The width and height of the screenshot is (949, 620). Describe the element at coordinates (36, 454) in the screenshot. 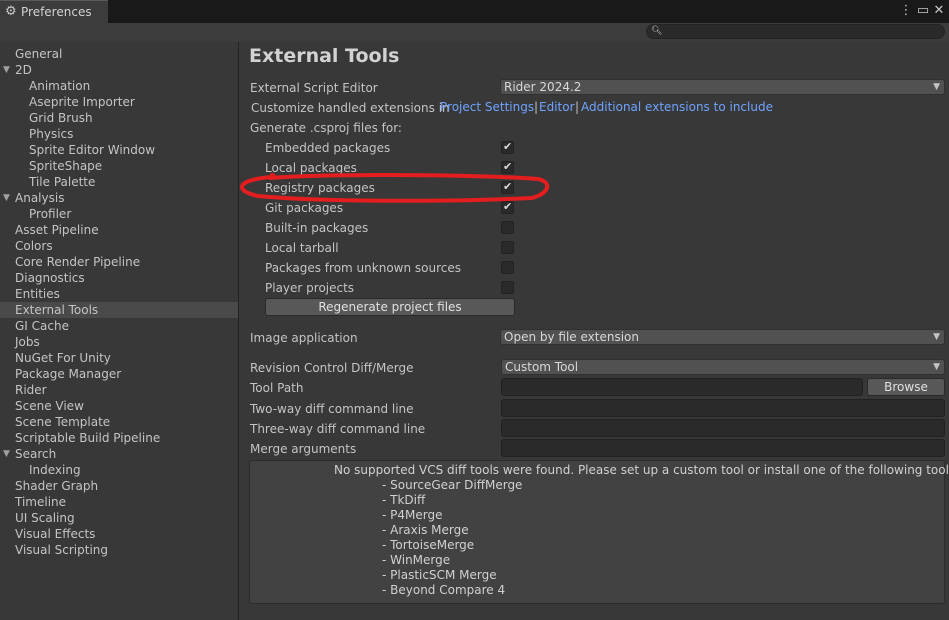

I see `sidebar-item-label: Search` at that location.